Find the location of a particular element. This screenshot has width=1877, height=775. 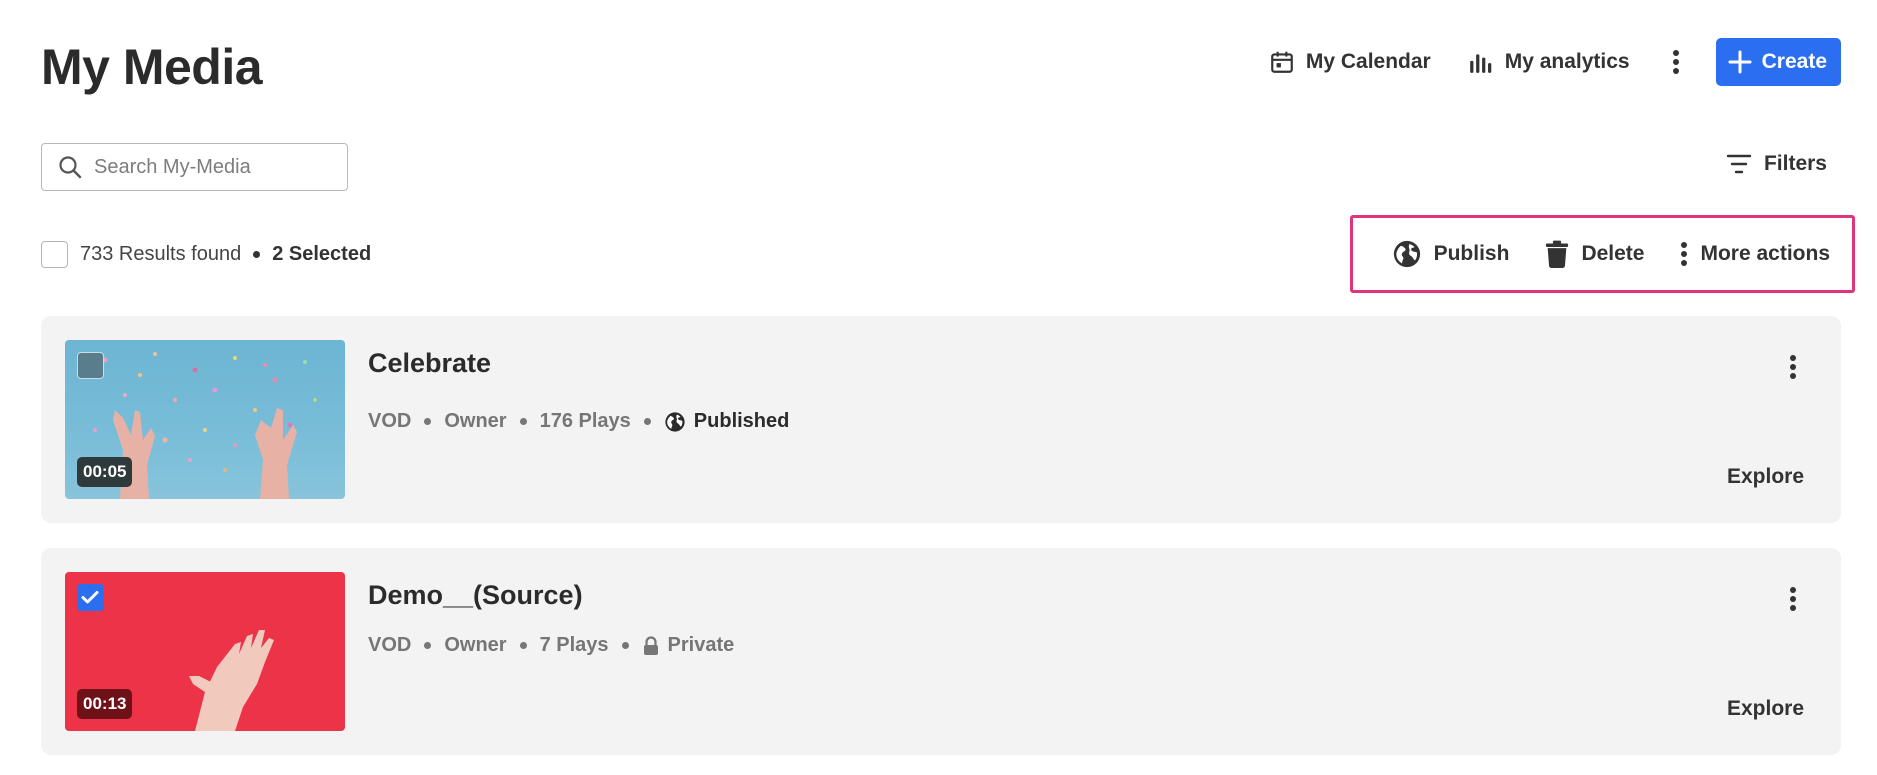

my-analytics-label: My analytics is located at coordinates (1567, 61).